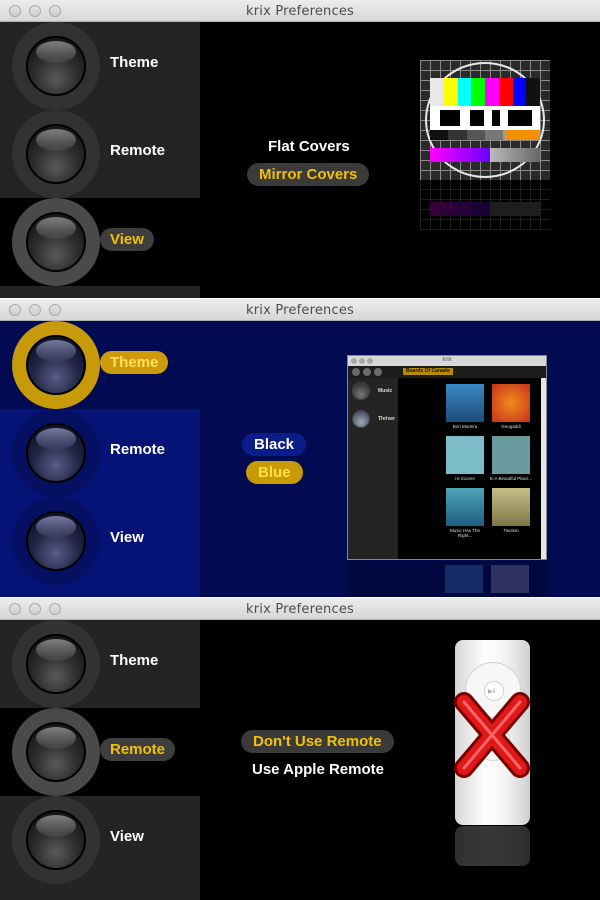 This screenshot has height=900, width=600. What do you see at coordinates (485, 205) in the screenshot?
I see `test-card-reflection` at bounding box center [485, 205].